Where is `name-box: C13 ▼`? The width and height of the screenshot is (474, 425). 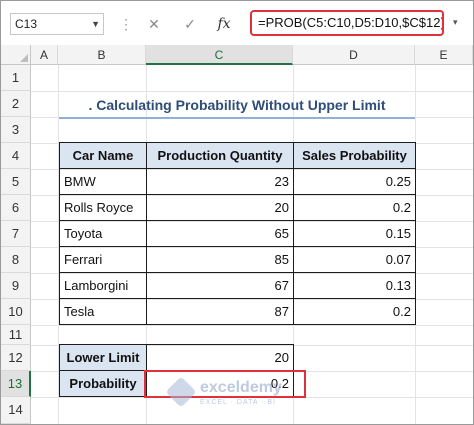
name-box: C13 ▼ is located at coordinates (57, 24).